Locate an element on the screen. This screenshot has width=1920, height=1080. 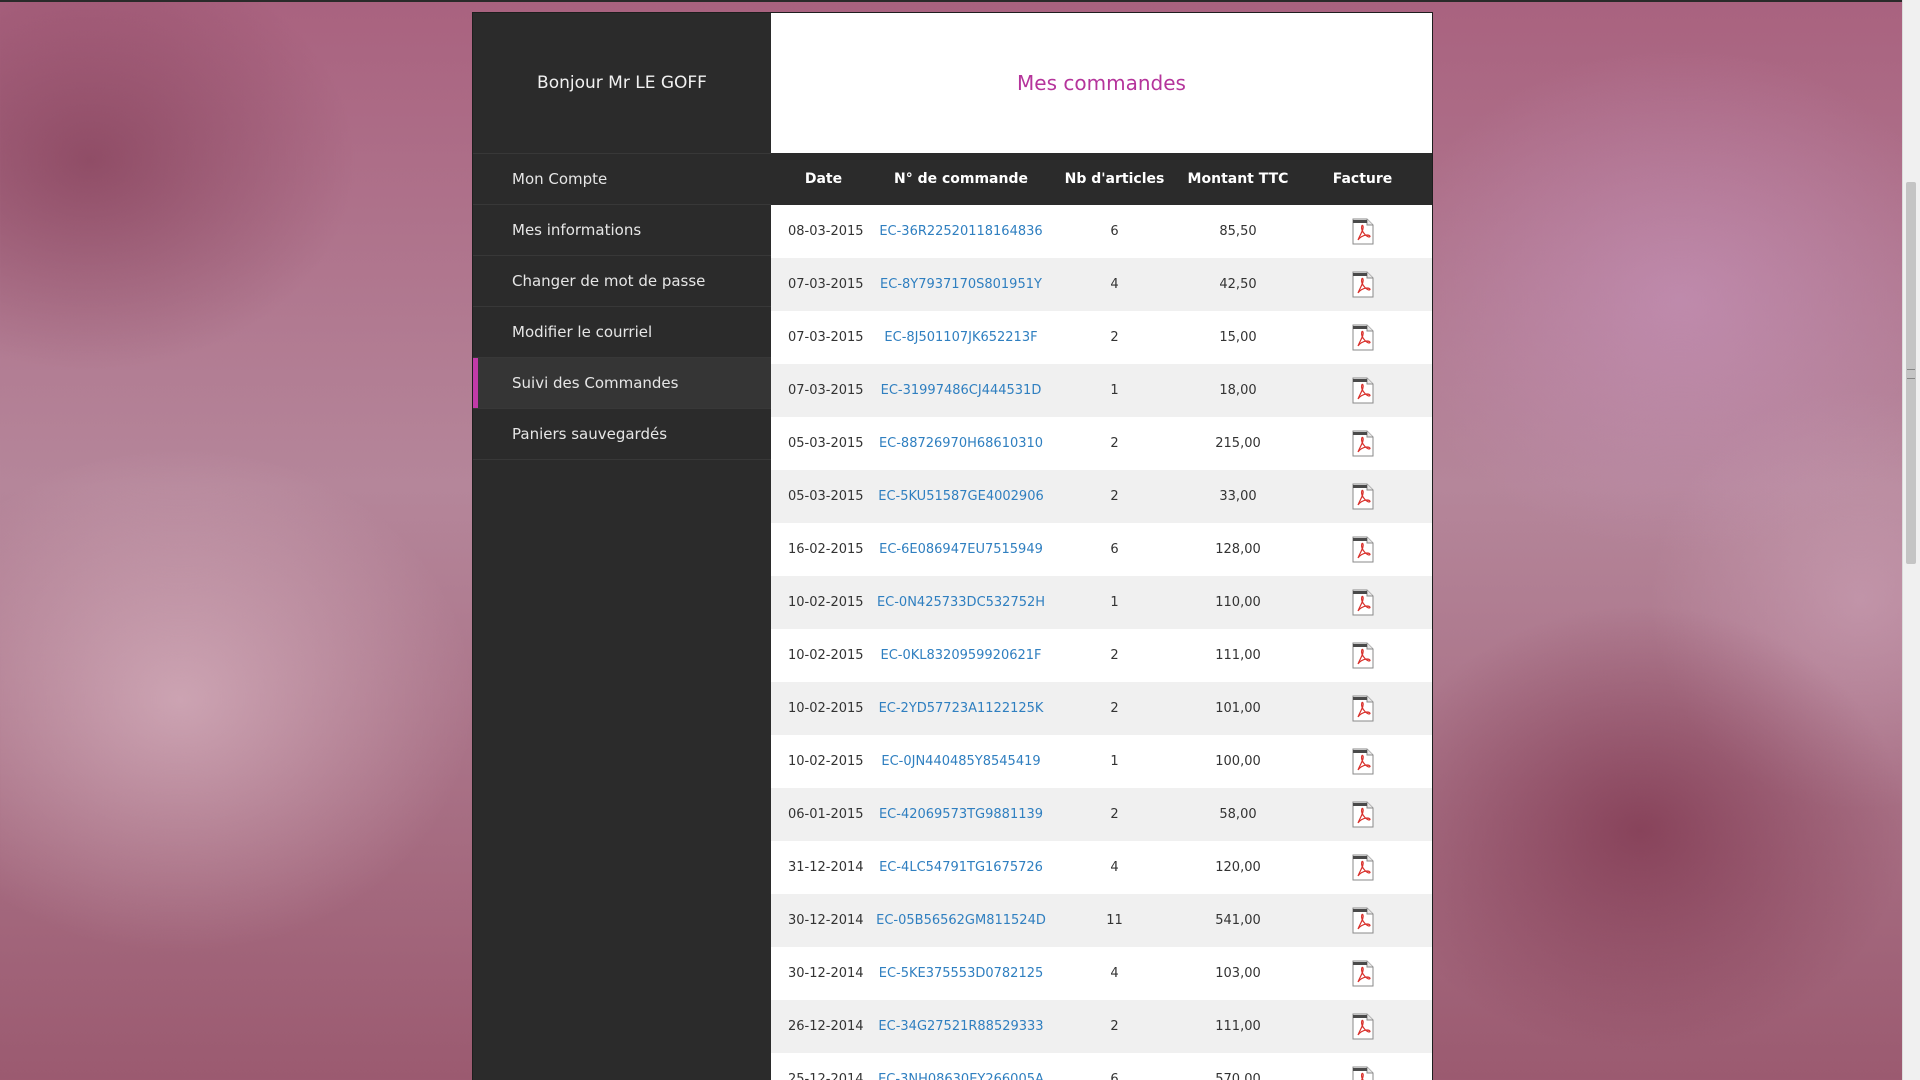
table-row: 08-03-2015 EC-36R22520118164836 6 85,50 is located at coordinates (1101, 231).